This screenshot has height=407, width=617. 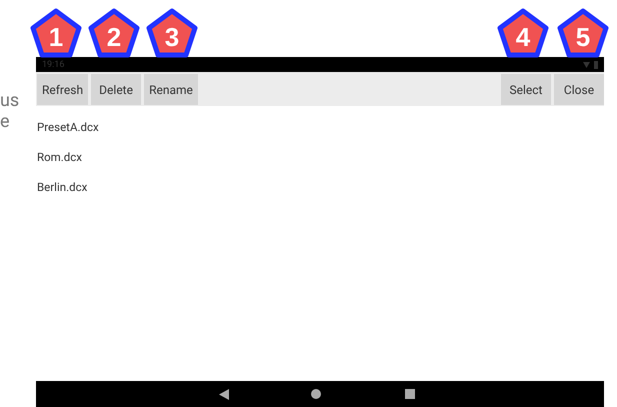 What do you see at coordinates (526, 89) in the screenshot?
I see `toolbar-button: Select` at bounding box center [526, 89].